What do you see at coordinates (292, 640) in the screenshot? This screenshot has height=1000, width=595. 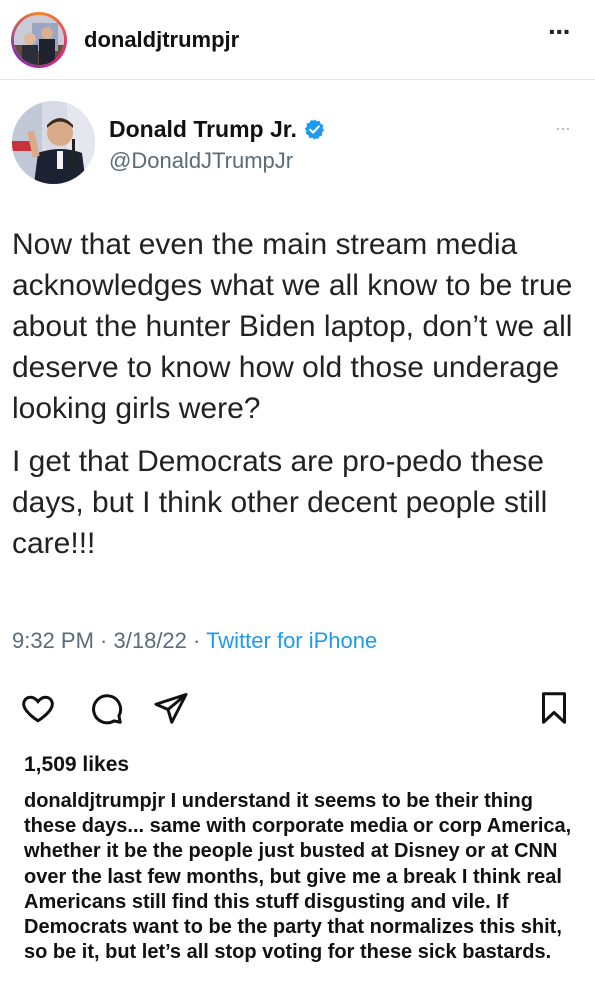 I see `tweet-source: Twitter for iPhone` at bounding box center [292, 640].